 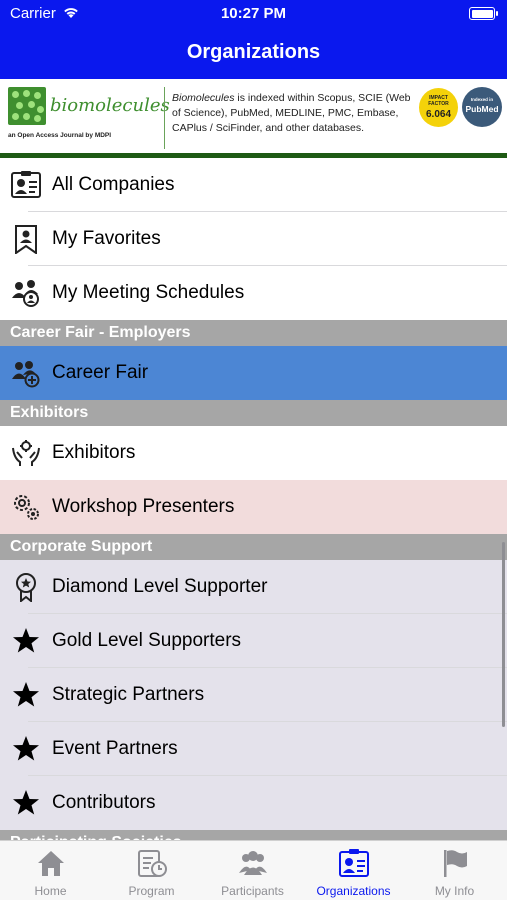 I want to click on journal-name: Biomolecules, so click(x=203, y=98).